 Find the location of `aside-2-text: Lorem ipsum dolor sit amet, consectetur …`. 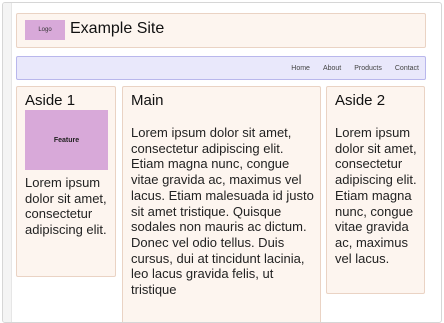

aside-2-text: Lorem ipsum dolor sit amet, consectetur … is located at coordinates (376, 195).